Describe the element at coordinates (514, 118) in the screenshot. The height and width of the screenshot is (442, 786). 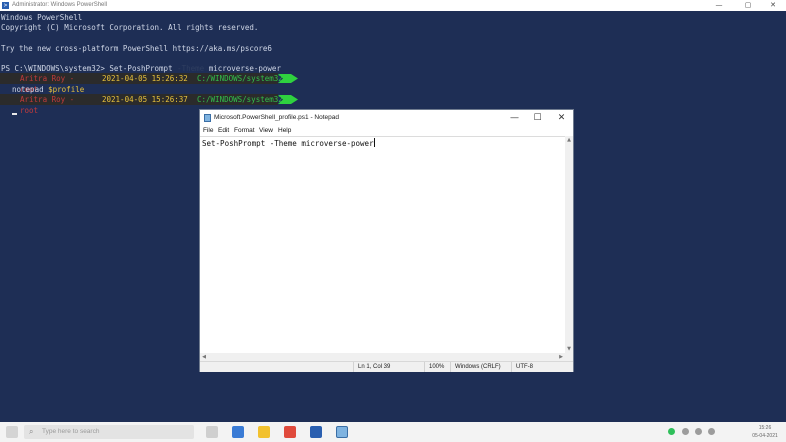
I see `notepad-minimize-button: —` at that location.